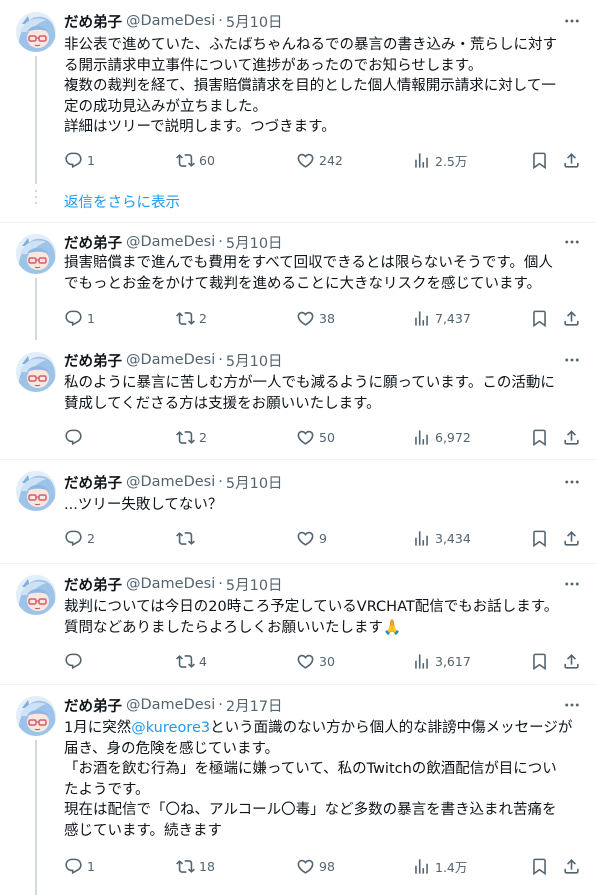 This screenshot has height=895, width=596. Describe the element at coordinates (254, 705) in the screenshot. I see `tweet-date: 2月17日` at that location.